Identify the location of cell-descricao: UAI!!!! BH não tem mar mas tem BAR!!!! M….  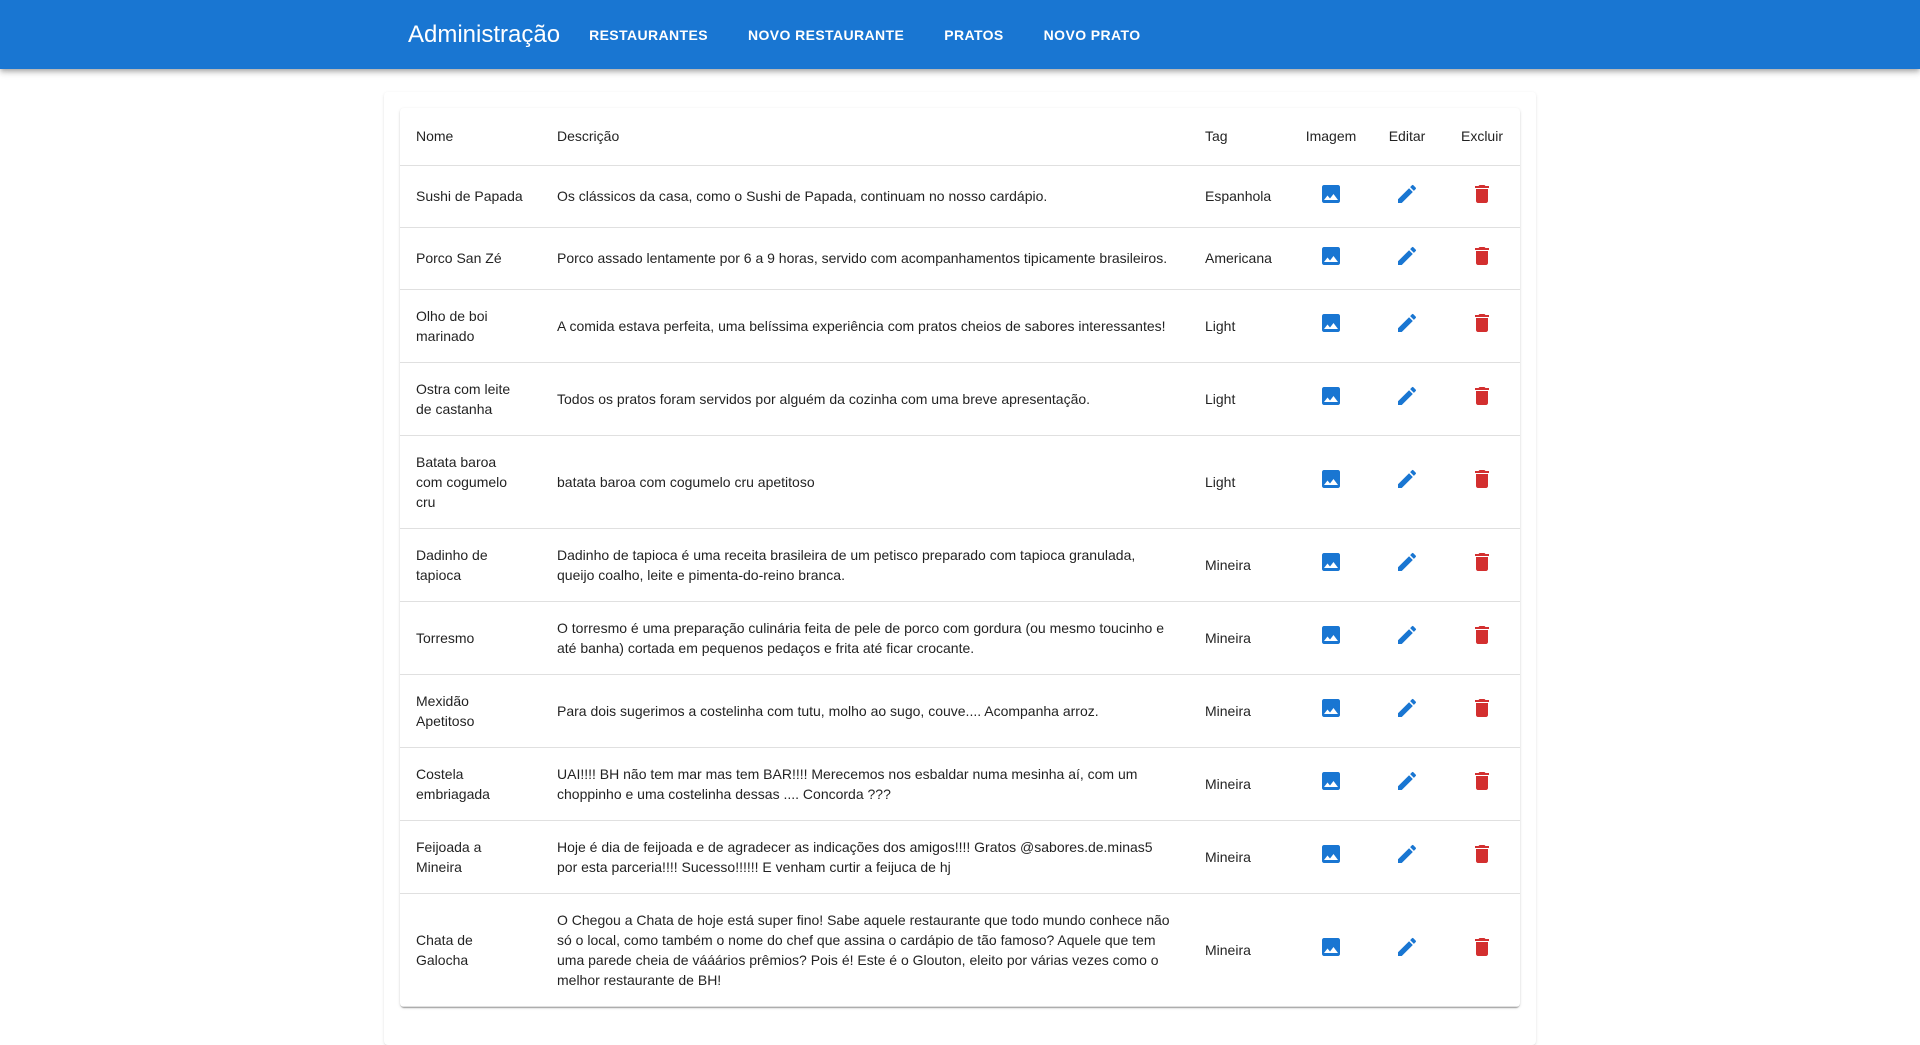
(865, 784).